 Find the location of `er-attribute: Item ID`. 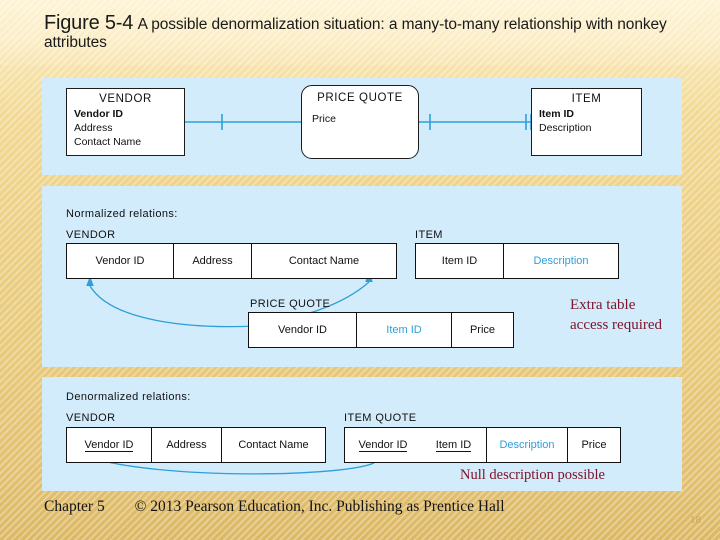

er-attribute: Item ID is located at coordinates (557, 114).